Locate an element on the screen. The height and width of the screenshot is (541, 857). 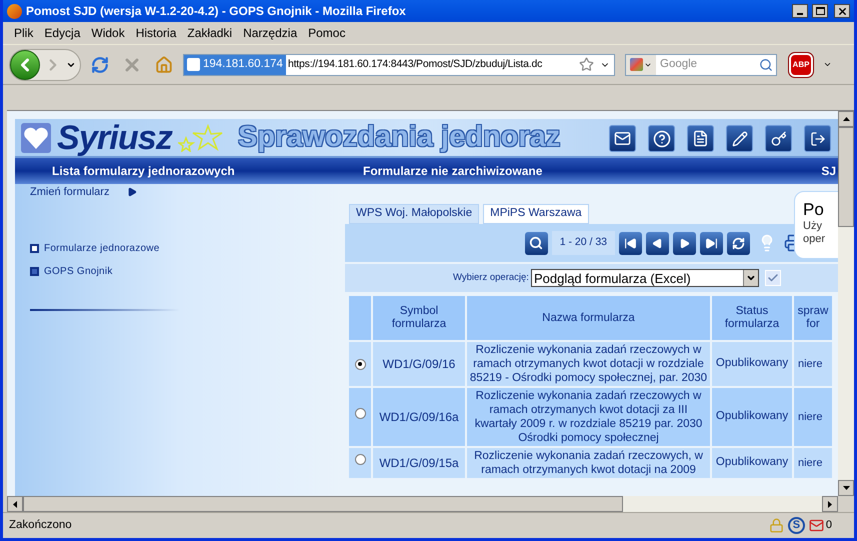
edit-button is located at coordinates (739, 138).